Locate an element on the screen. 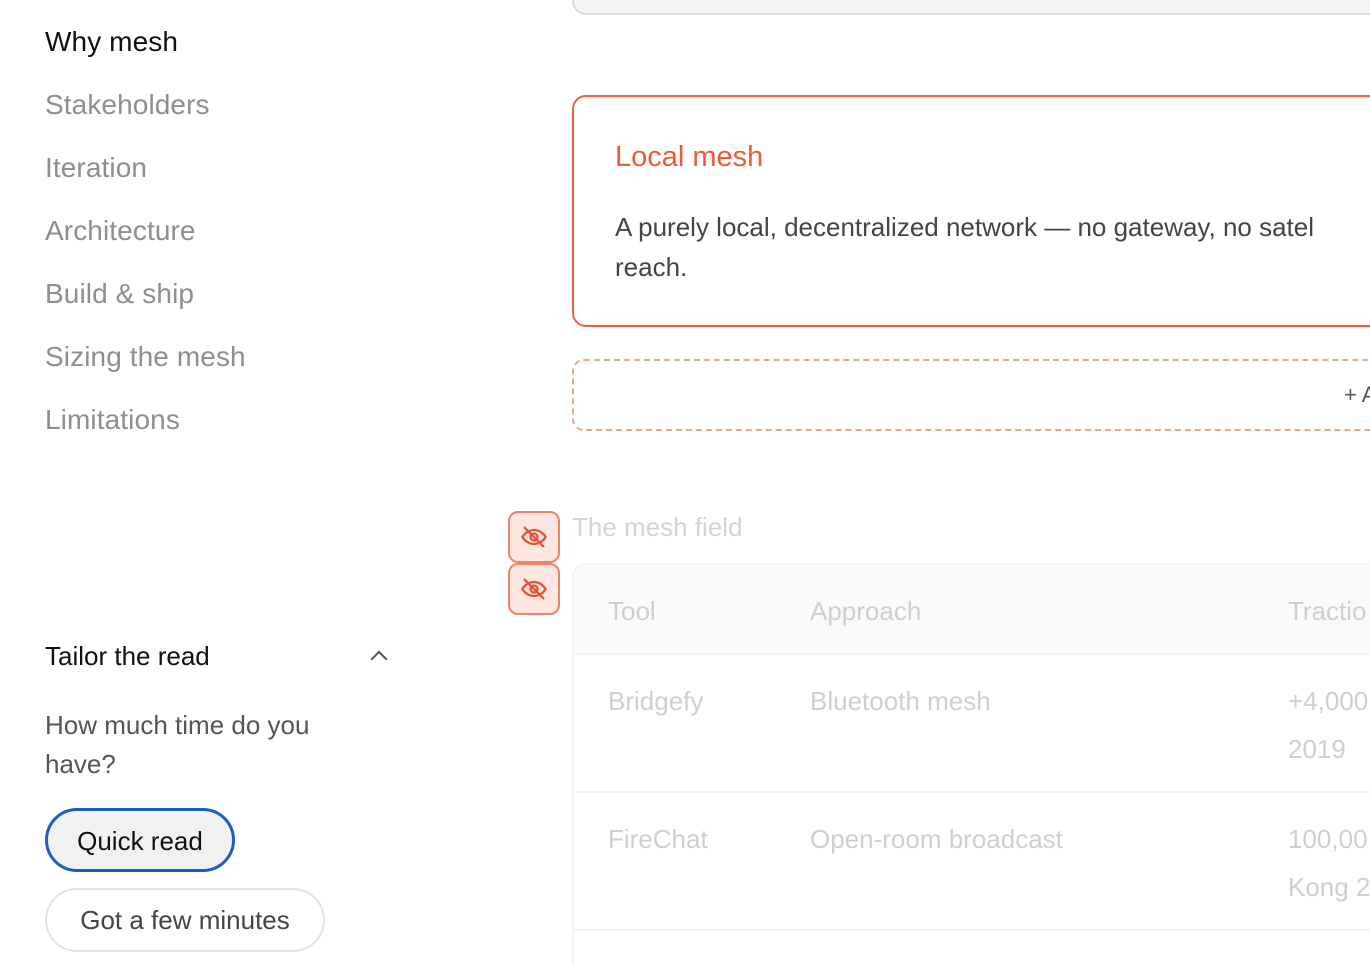 The image size is (1370, 964). few-minutes-button: Got a few minutes is located at coordinates (185, 920).